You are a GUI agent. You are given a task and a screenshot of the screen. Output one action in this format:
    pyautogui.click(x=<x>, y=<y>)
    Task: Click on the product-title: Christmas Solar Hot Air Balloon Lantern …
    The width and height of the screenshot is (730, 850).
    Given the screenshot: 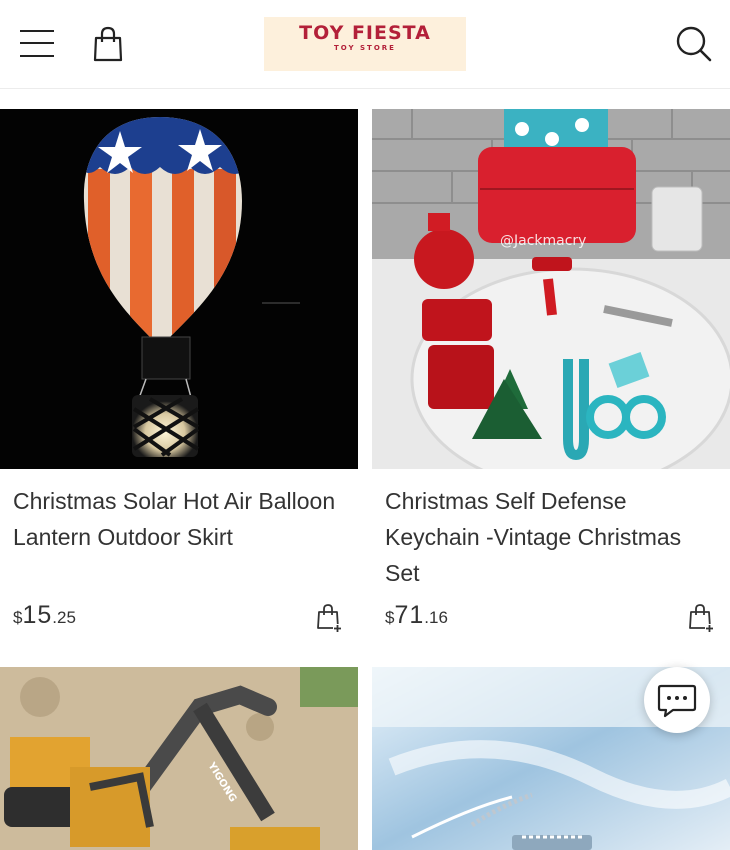 What is the action you would take?
    pyautogui.click(x=180, y=519)
    